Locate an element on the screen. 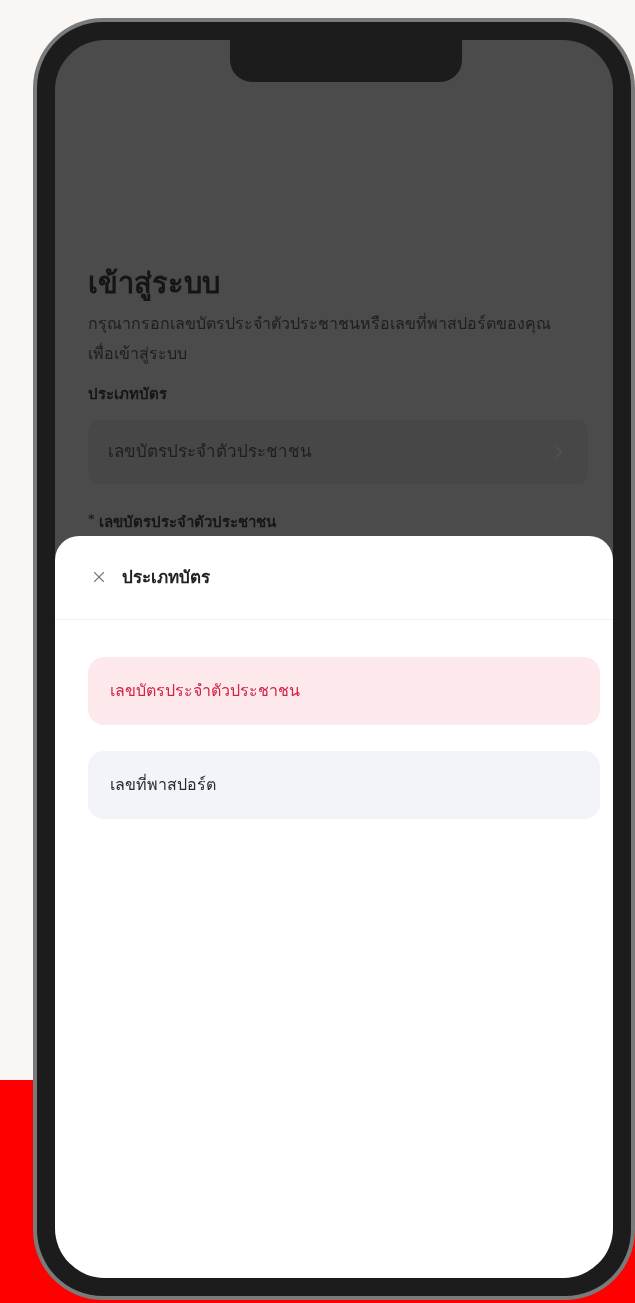 This screenshot has width=635, height=1303. required-mark: * is located at coordinates (91, 518).